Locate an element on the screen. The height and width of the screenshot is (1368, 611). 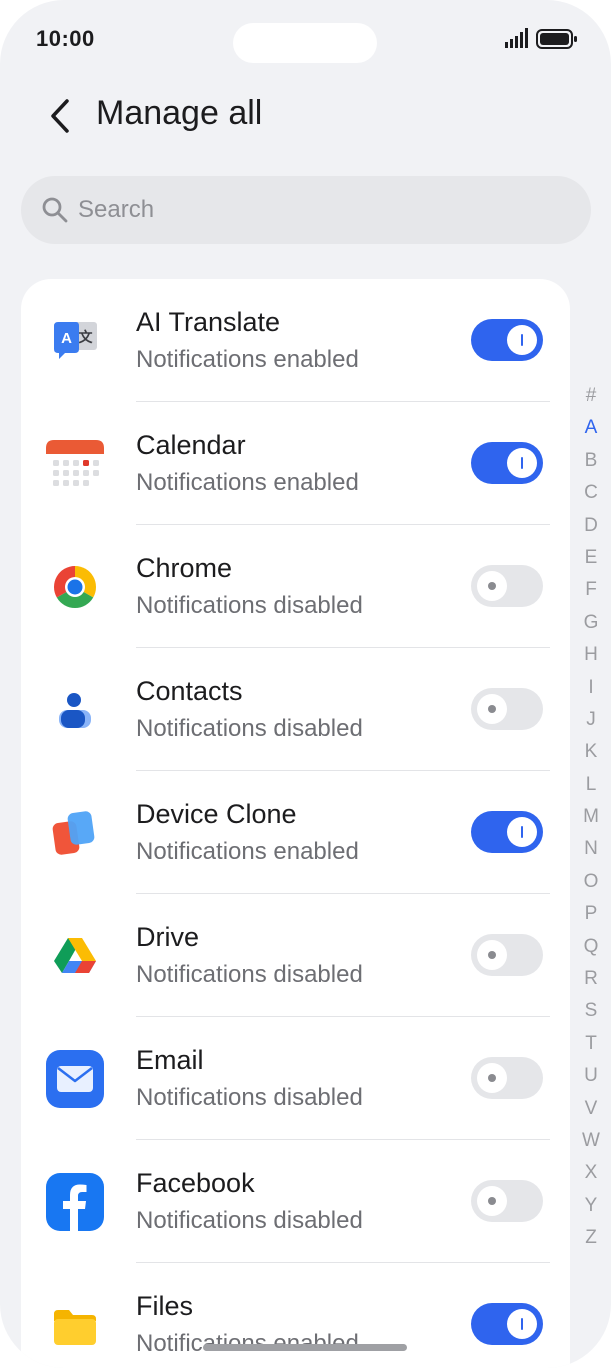
search-icon is located at coordinates (55, 210).